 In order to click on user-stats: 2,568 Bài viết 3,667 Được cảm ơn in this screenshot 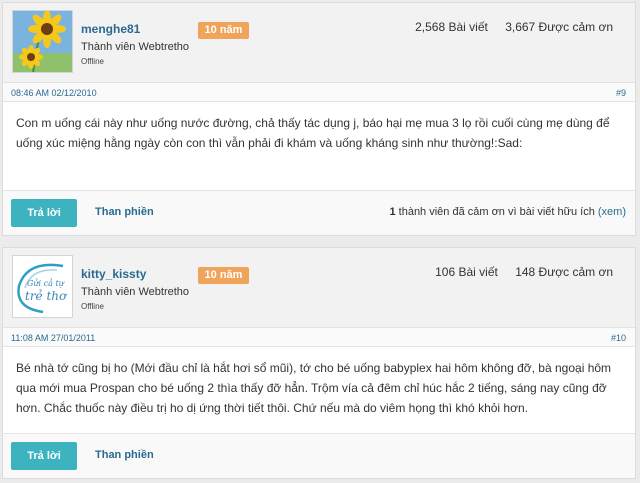, I will do `click(514, 27)`.